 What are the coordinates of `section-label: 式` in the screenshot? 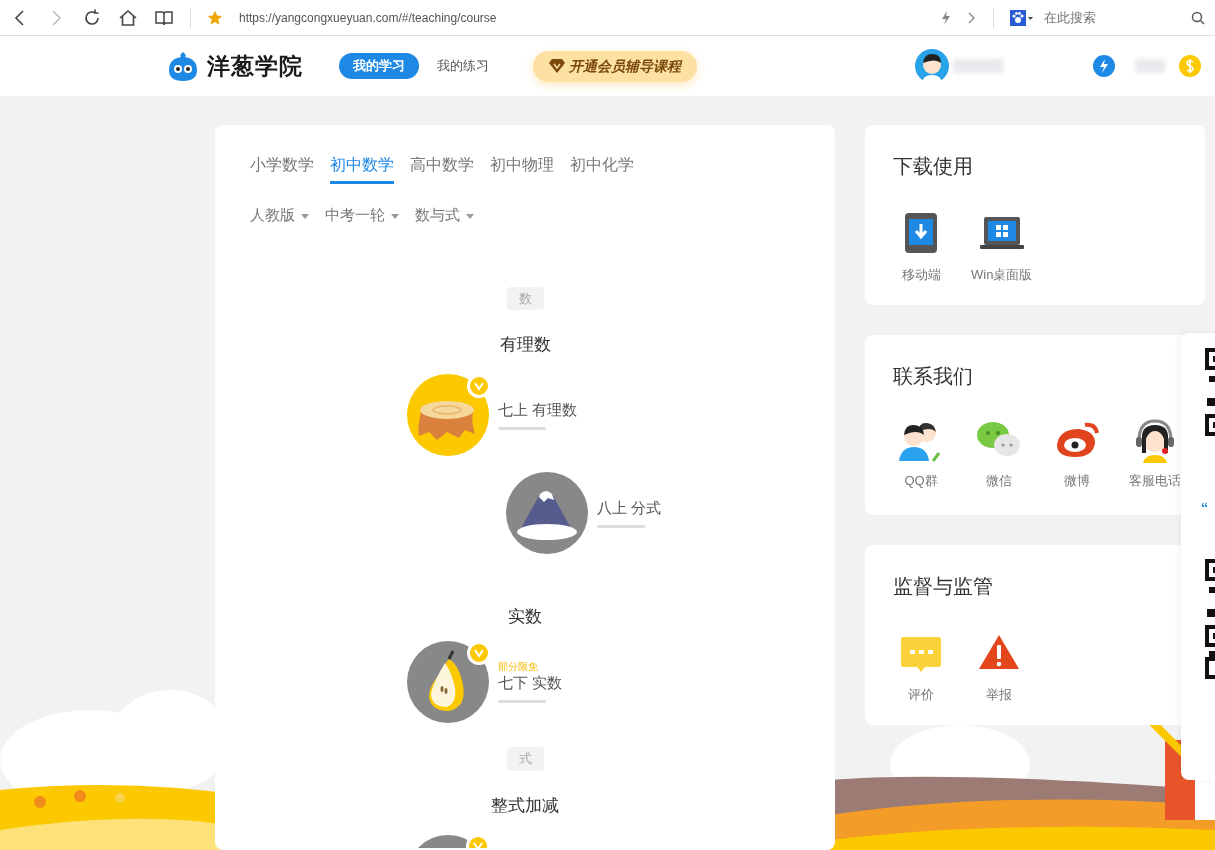 It's located at (525, 759).